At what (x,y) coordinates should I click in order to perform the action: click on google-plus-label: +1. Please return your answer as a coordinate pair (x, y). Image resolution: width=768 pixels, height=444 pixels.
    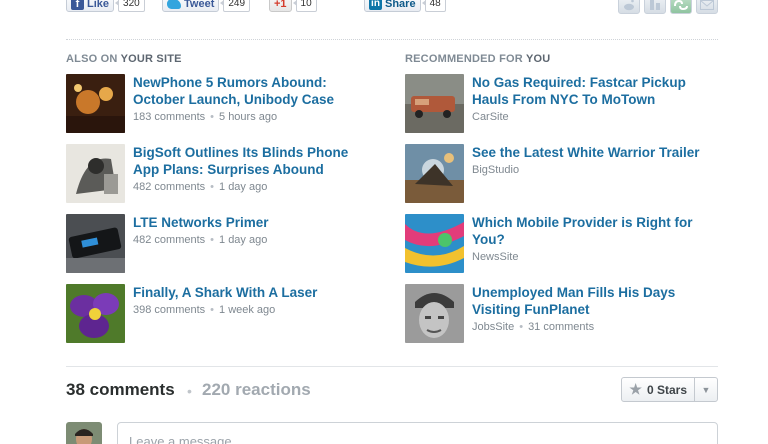
    Looking at the image, I should click on (280, 5).